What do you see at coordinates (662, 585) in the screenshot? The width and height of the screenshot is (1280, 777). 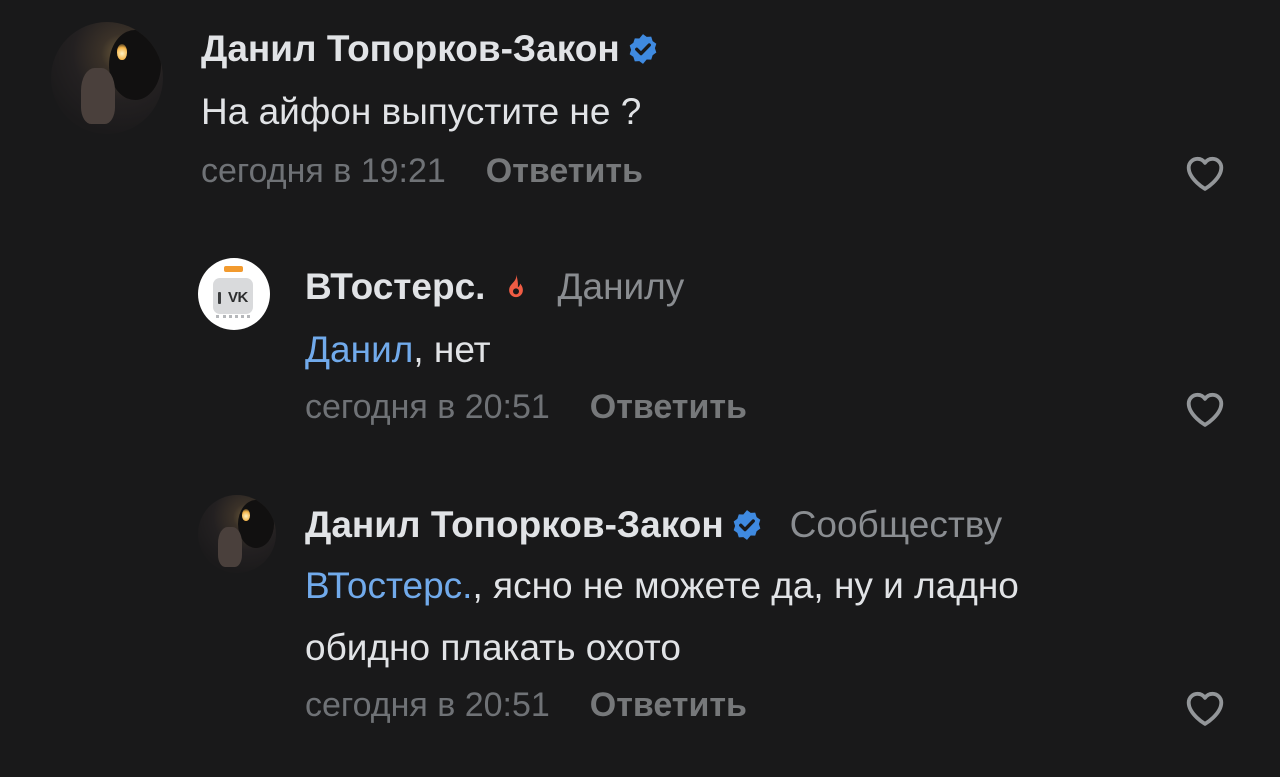 I see `comment-text: ВТостерс., ясно не можете да, ну и ладно` at bounding box center [662, 585].